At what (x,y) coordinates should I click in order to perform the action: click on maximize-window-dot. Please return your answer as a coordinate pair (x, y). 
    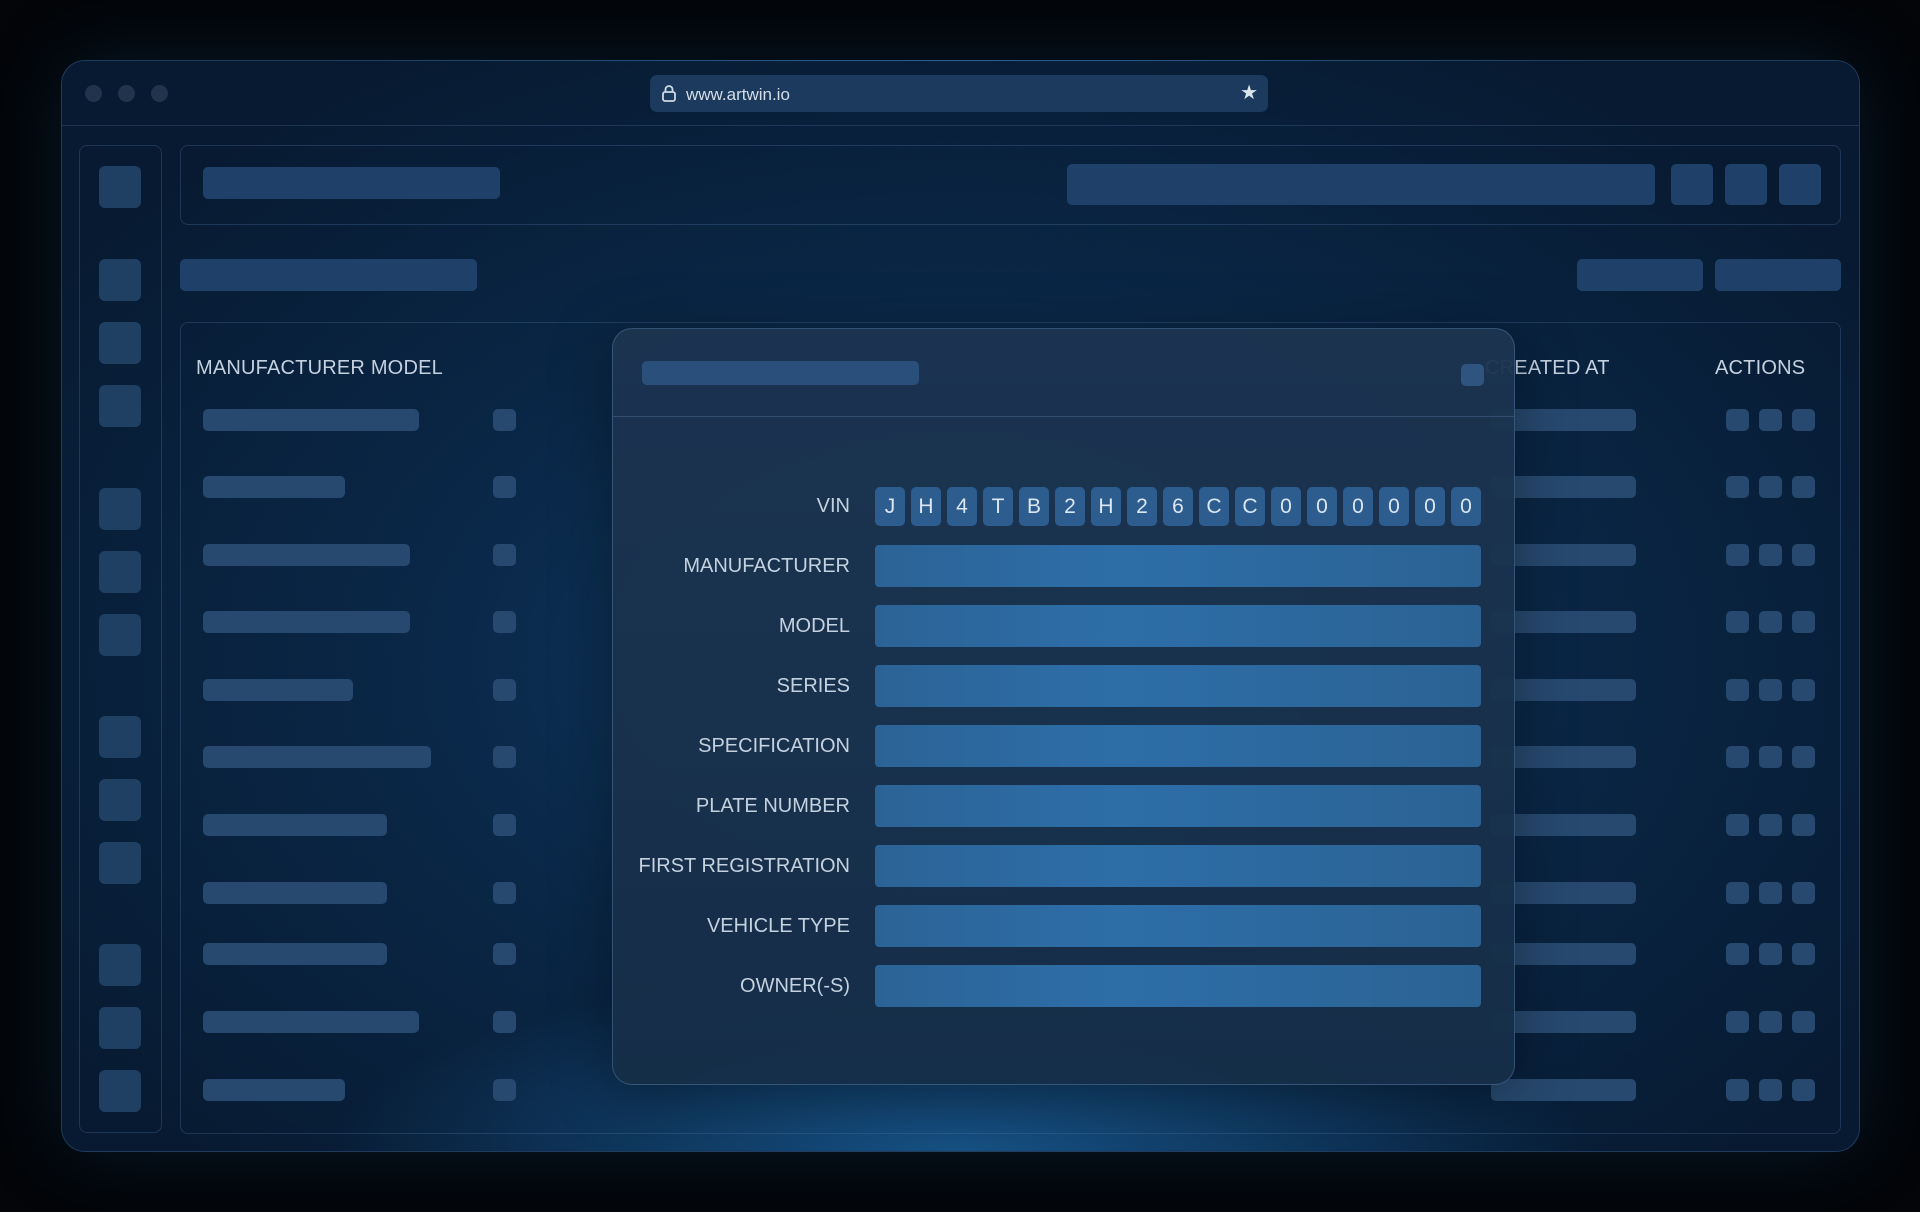
    Looking at the image, I should click on (159, 93).